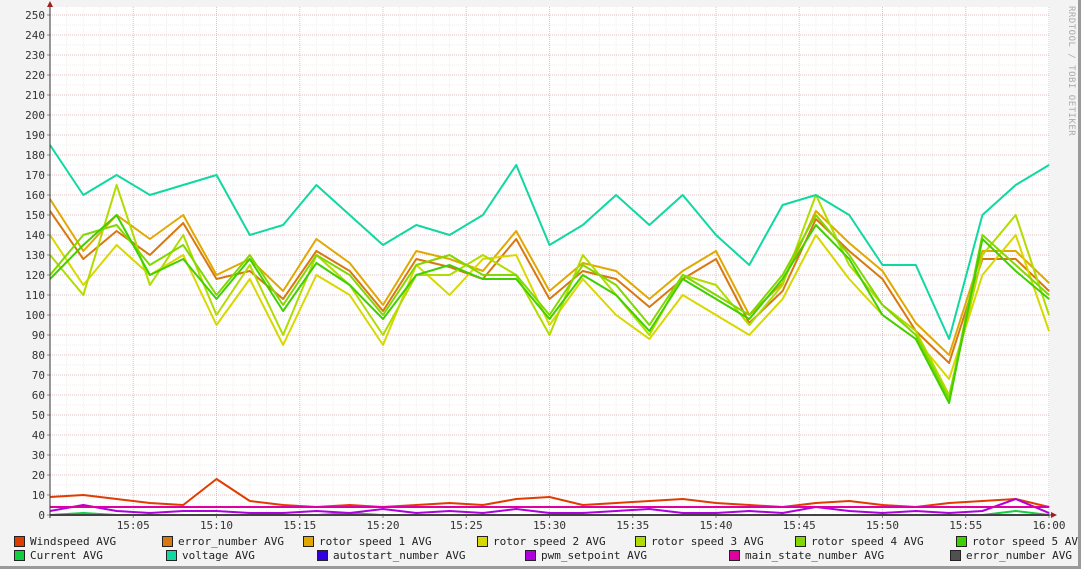  What do you see at coordinates (707, 541) in the screenshot?
I see `legend-label: rotor speed 3 AVG` at bounding box center [707, 541].